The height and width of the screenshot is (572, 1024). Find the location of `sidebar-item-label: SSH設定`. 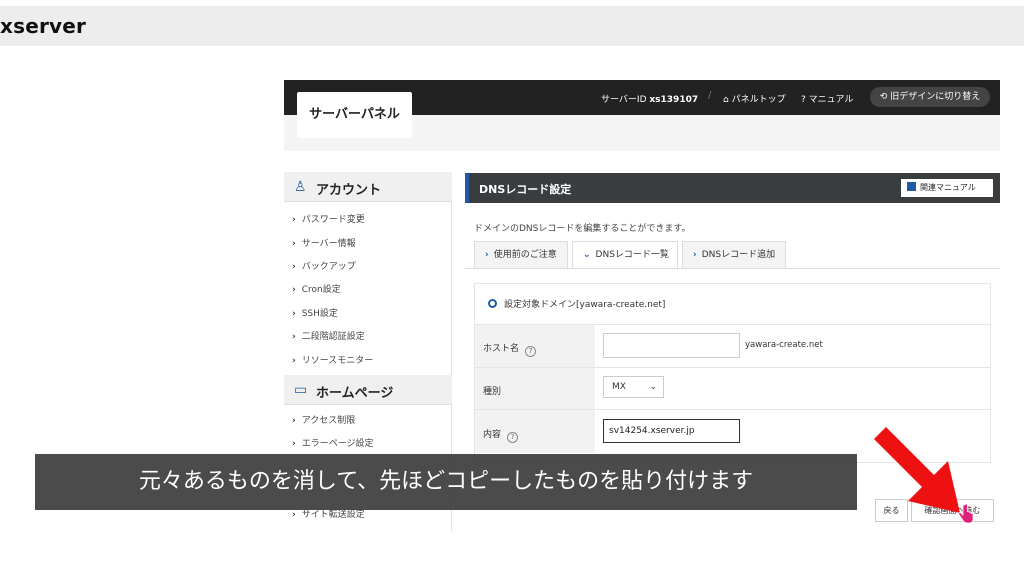

sidebar-item-label: SSH設定 is located at coordinates (319, 314).